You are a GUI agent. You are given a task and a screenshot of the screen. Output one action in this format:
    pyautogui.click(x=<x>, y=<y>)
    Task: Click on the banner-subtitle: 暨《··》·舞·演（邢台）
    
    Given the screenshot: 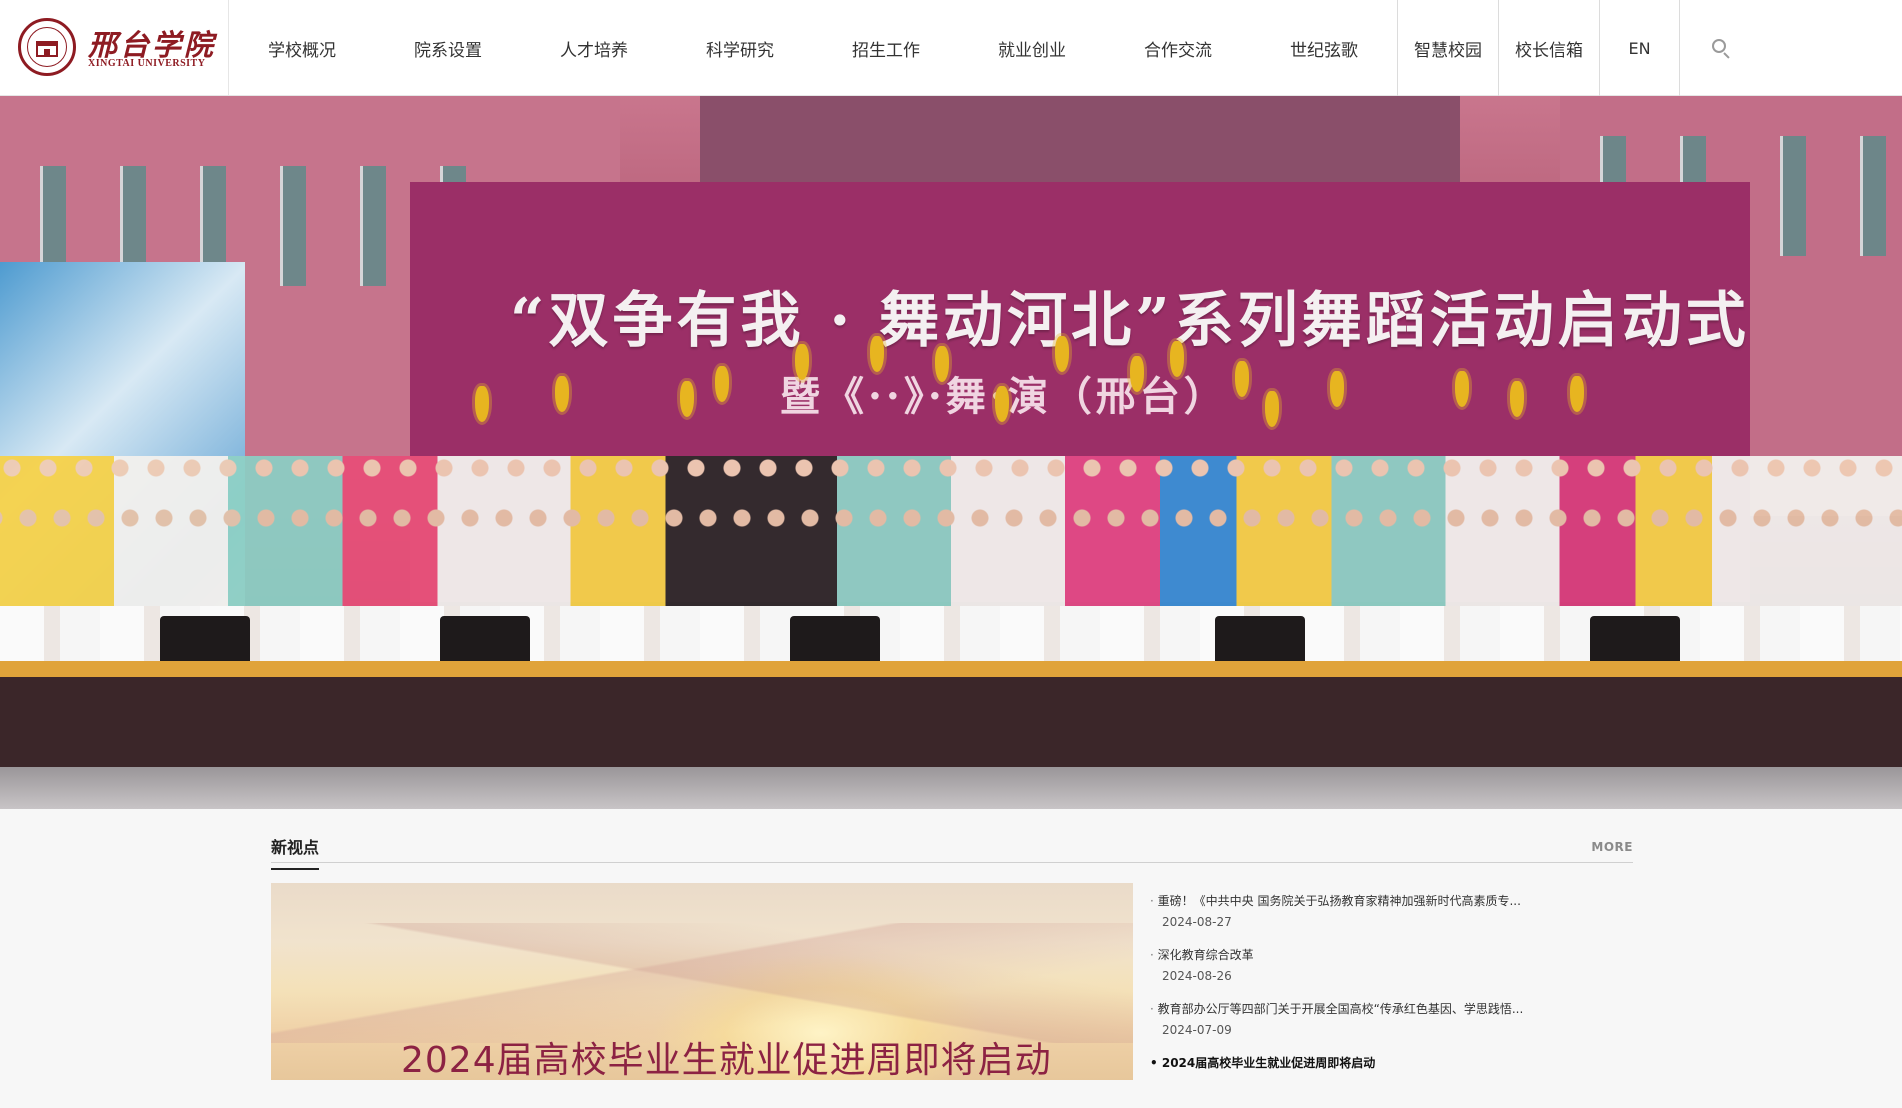 What is the action you would take?
    pyautogui.click(x=1080, y=393)
    